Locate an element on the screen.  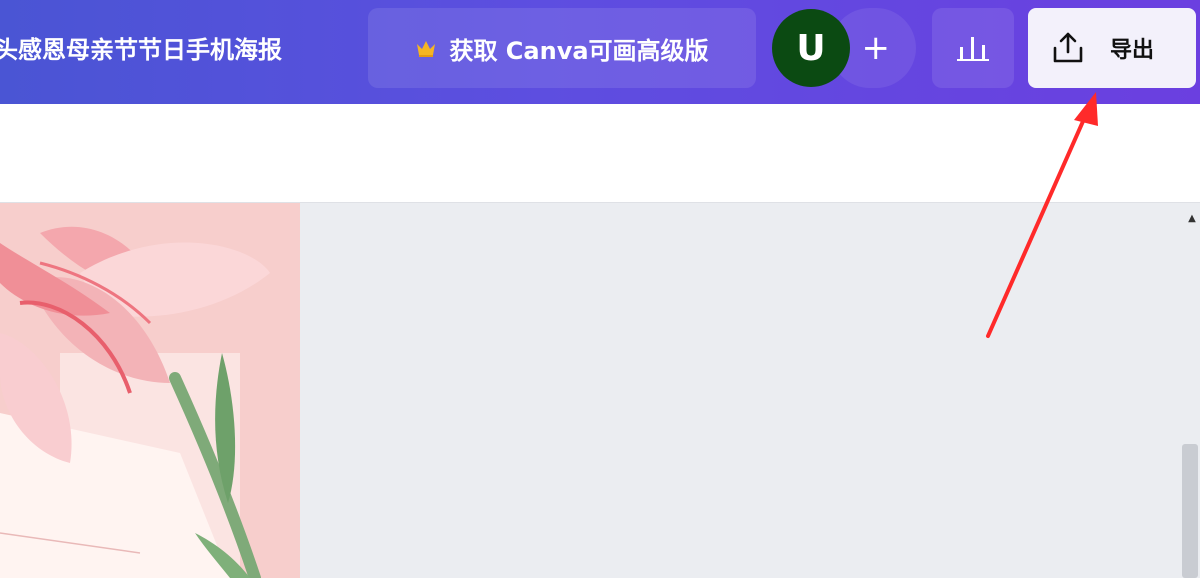
export-button: 导出 is located at coordinates (1112, 48).